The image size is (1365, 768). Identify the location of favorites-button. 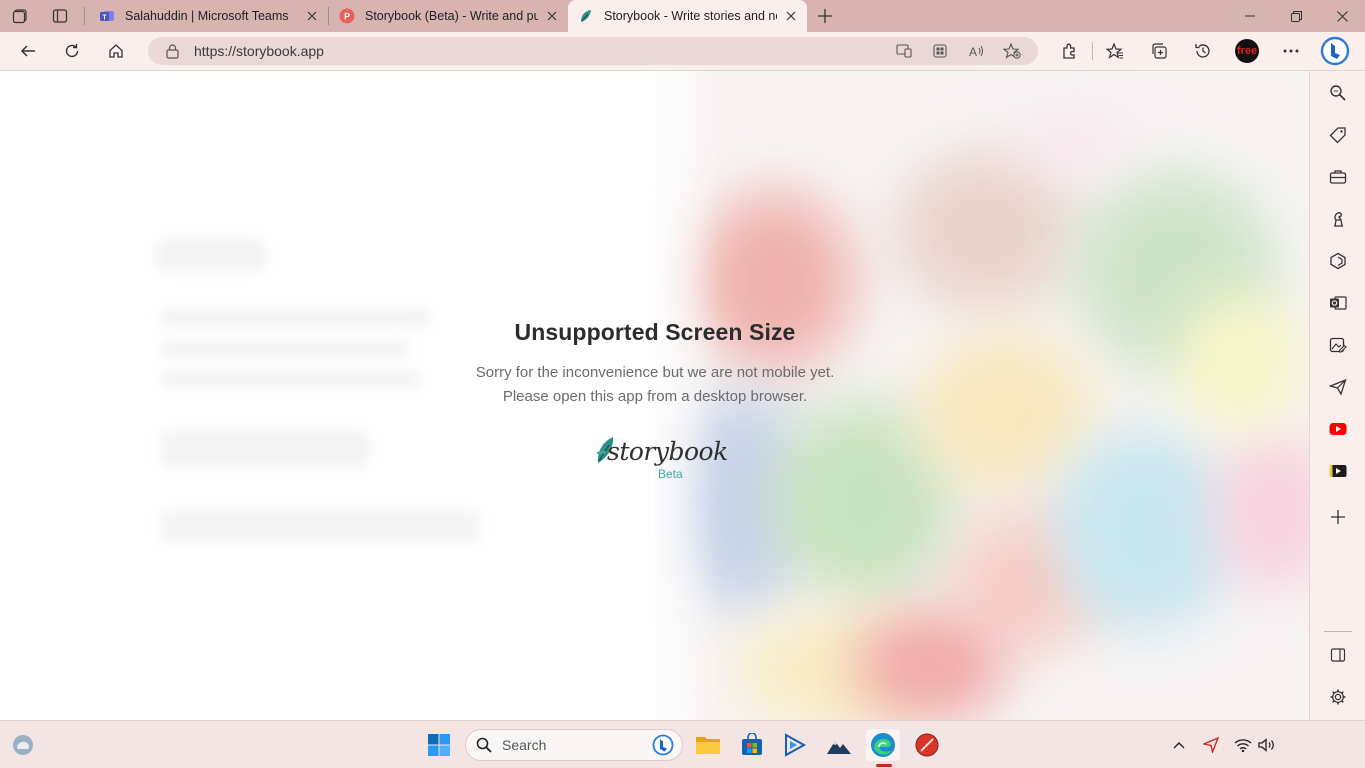
(1115, 51).